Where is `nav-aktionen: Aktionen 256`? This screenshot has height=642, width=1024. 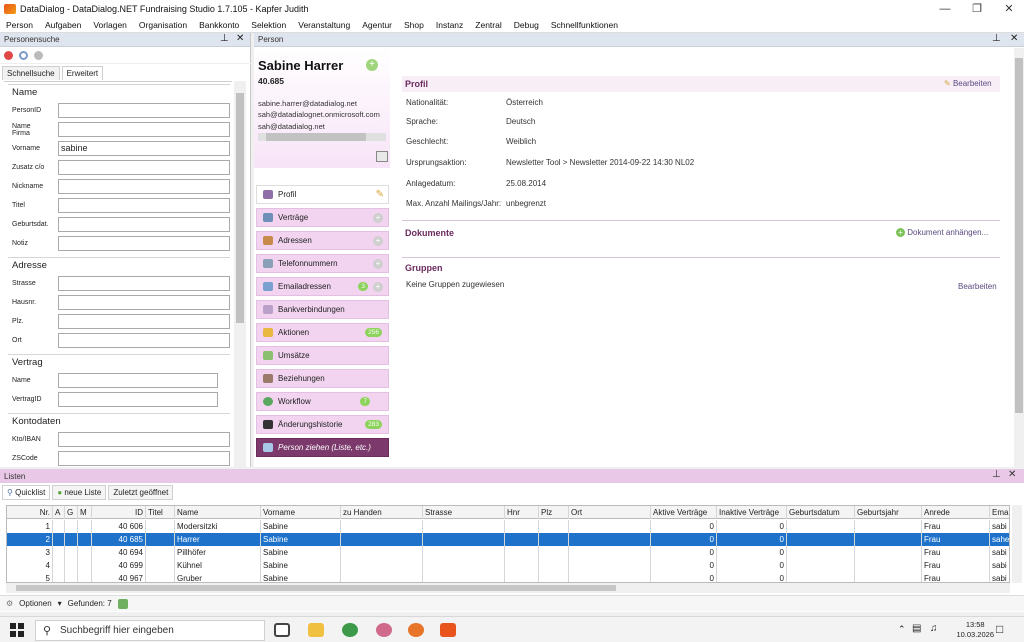
nav-aktionen: Aktionen 256 is located at coordinates (322, 332).